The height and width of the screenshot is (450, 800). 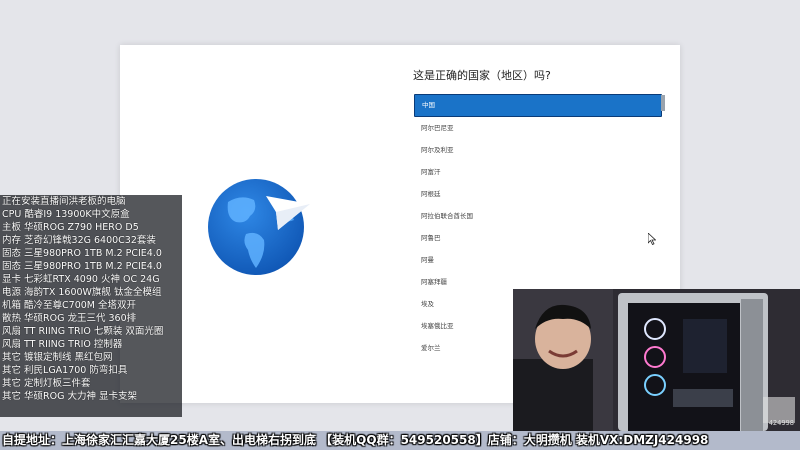 I want to click on spec-line: 其它 华硕ROG 大力神 显卡支架, so click(x=69, y=396).